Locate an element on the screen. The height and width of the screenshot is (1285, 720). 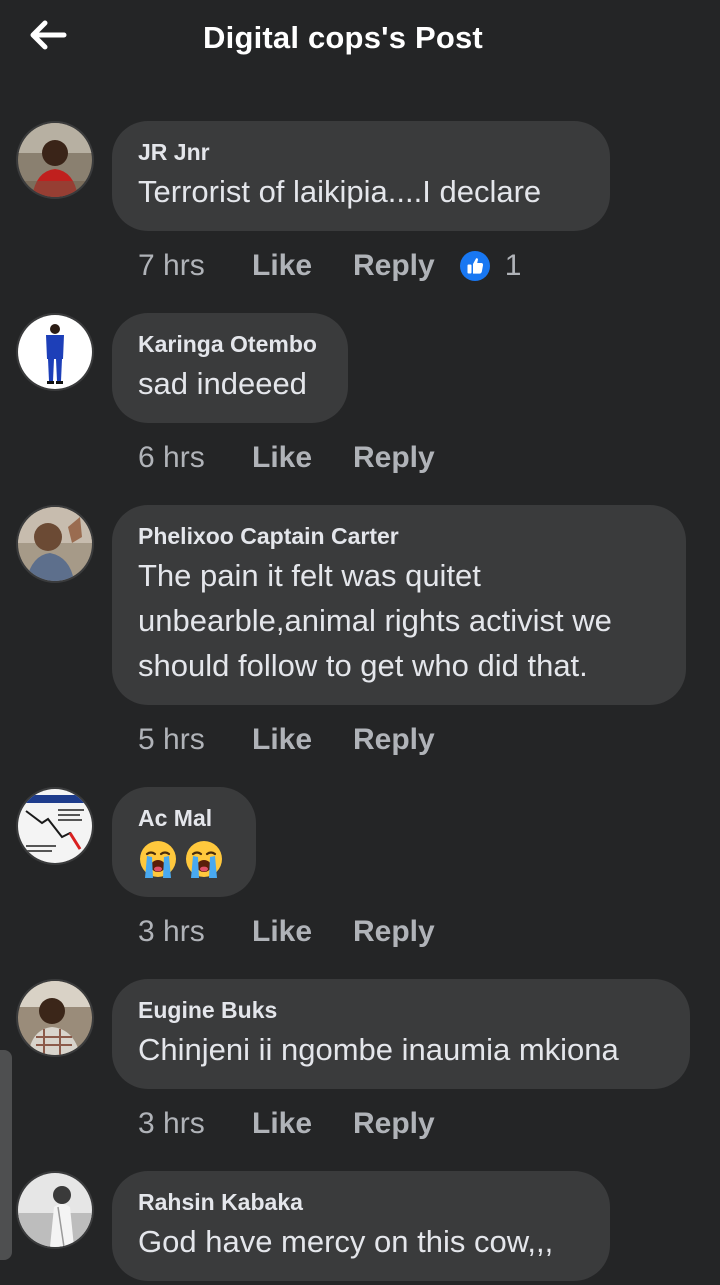
comment-text: God have mercy on this cow,,, is located at coordinates (346, 1241).